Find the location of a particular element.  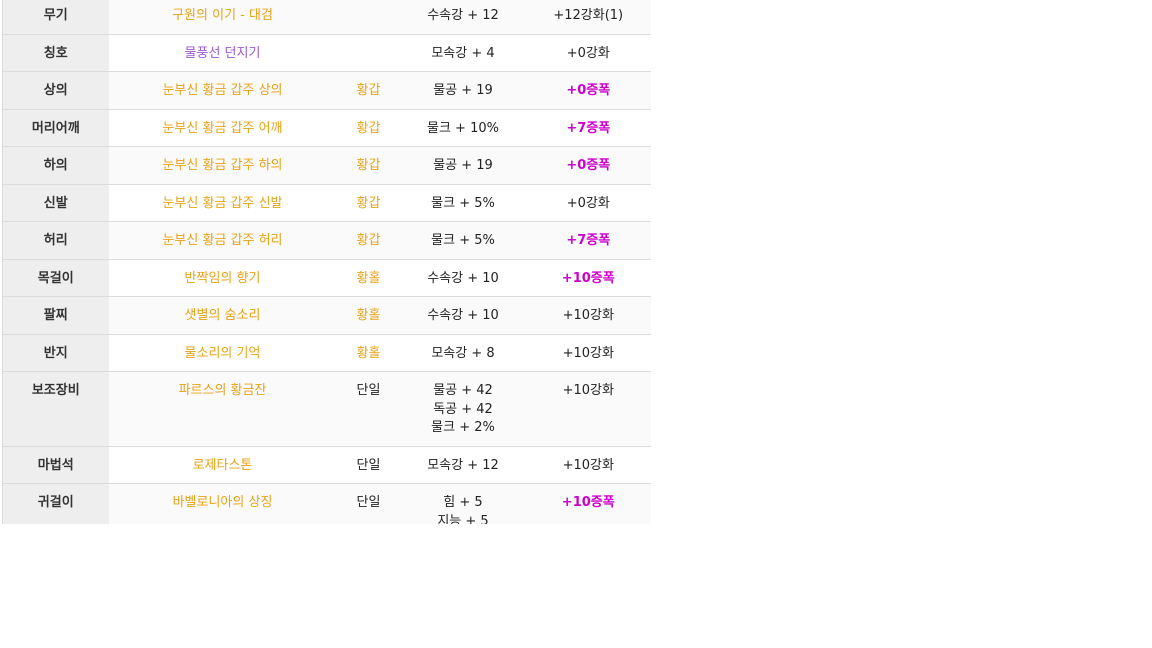

item-name-cell: 구원의 이기 - 대검 is located at coordinates (222, 17).